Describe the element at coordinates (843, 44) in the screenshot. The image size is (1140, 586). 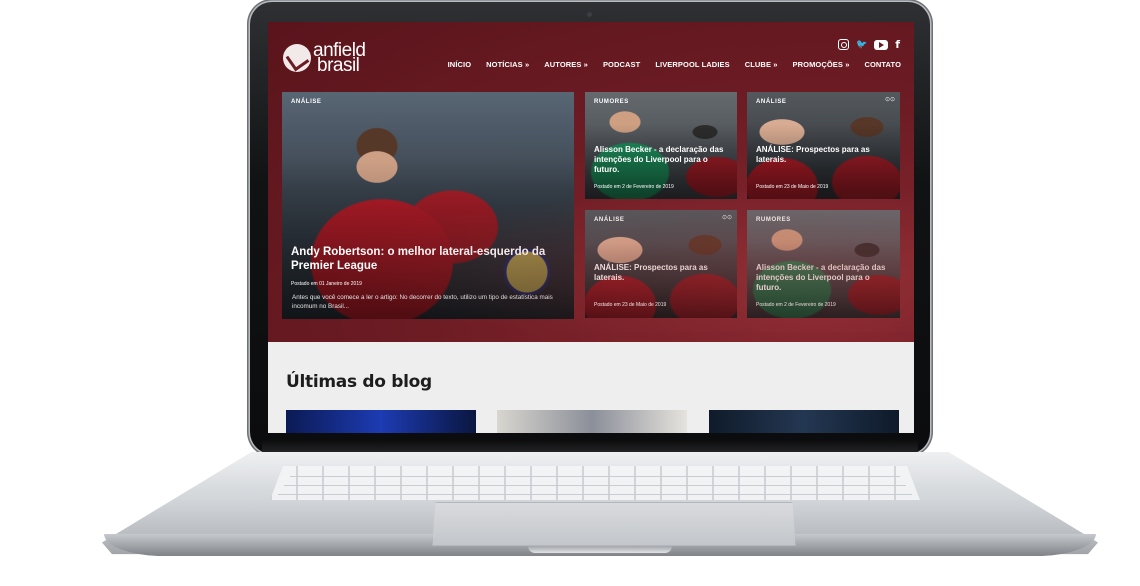
I see `instagram-icon` at that location.